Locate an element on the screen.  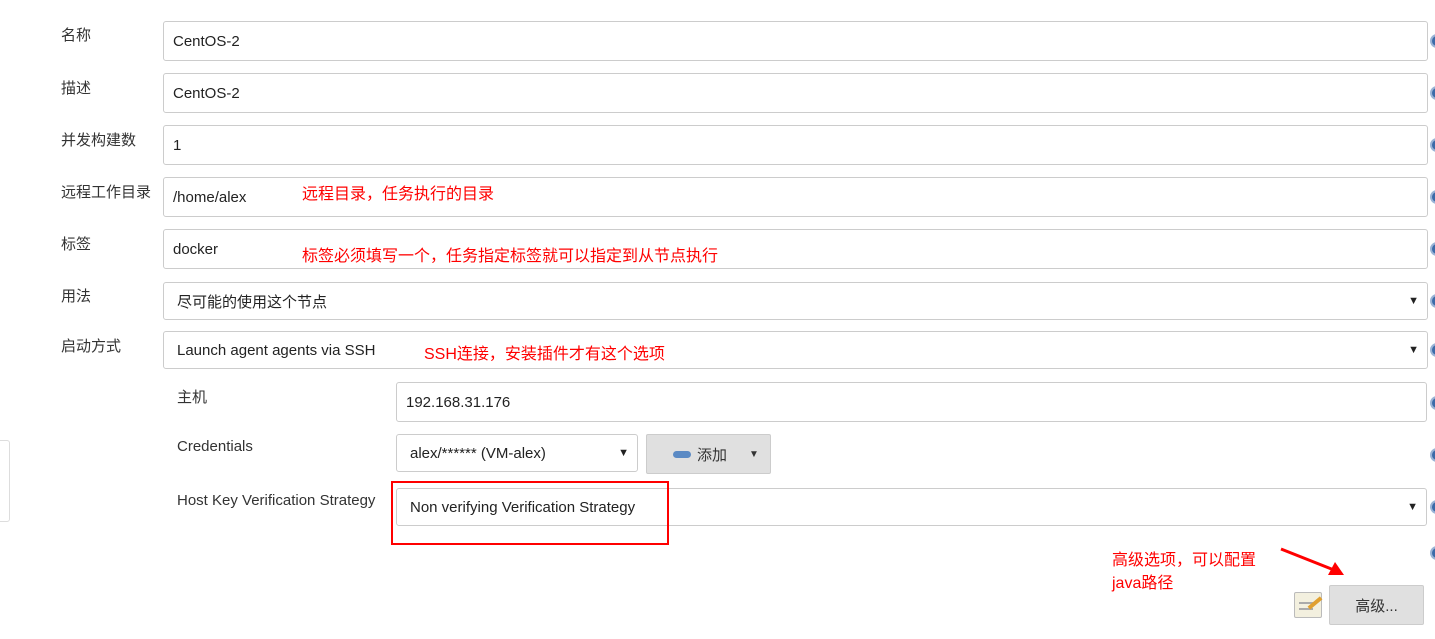
add-credentials-button: 添加 ▼ is located at coordinates (708, 454).